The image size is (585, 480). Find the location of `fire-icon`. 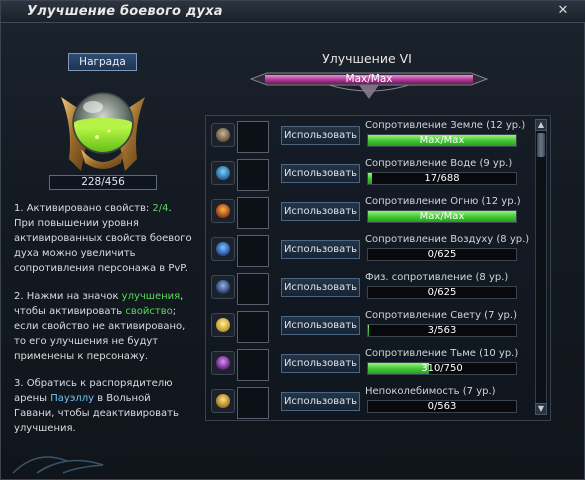

fire-icon is located at coordinates (223, 211).